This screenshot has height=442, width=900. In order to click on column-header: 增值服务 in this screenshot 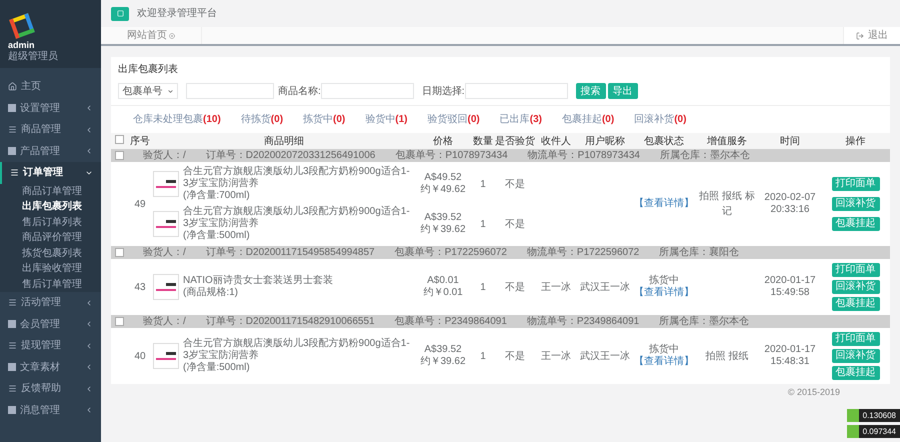, I will do `click(727, 141)`.